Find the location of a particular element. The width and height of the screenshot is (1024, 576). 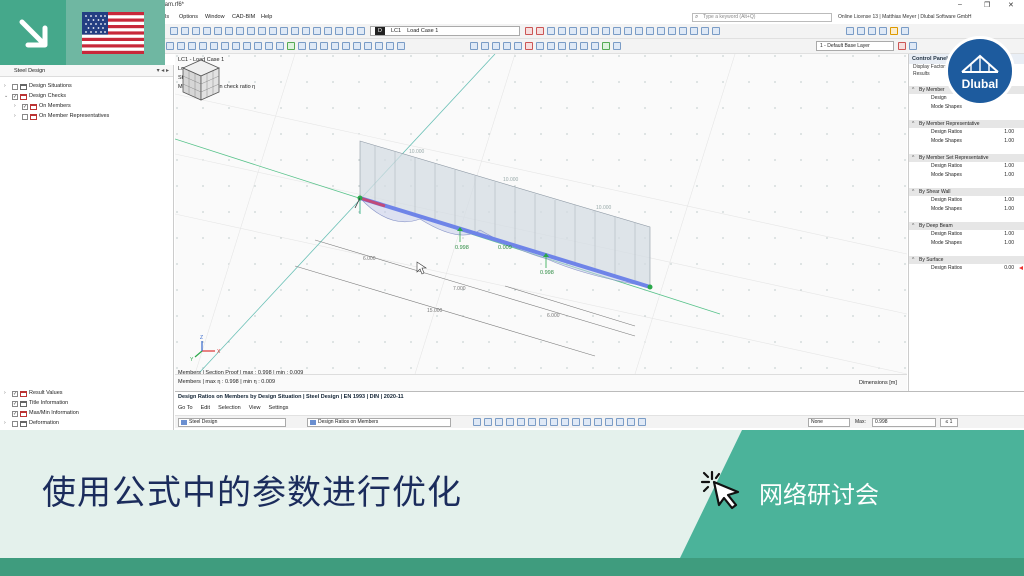

wireframe-icon is located at coordinates (650, 31).